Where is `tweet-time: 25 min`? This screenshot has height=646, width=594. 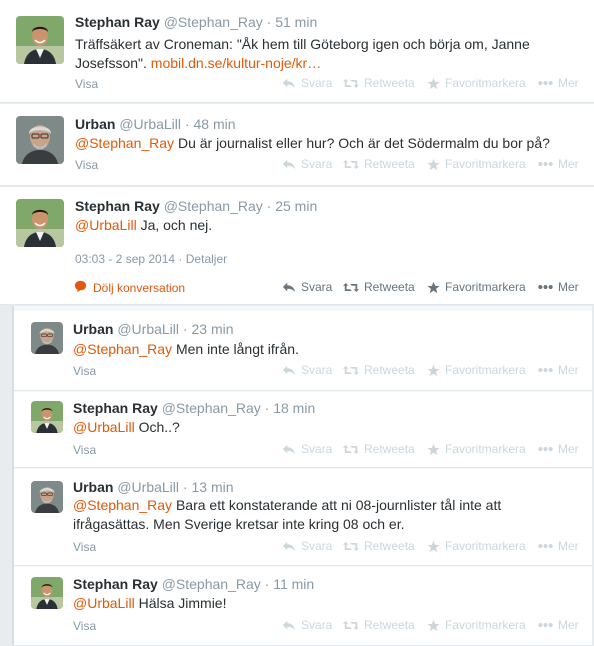 tweet-time: 25 min is located at coordinates (296, 206).